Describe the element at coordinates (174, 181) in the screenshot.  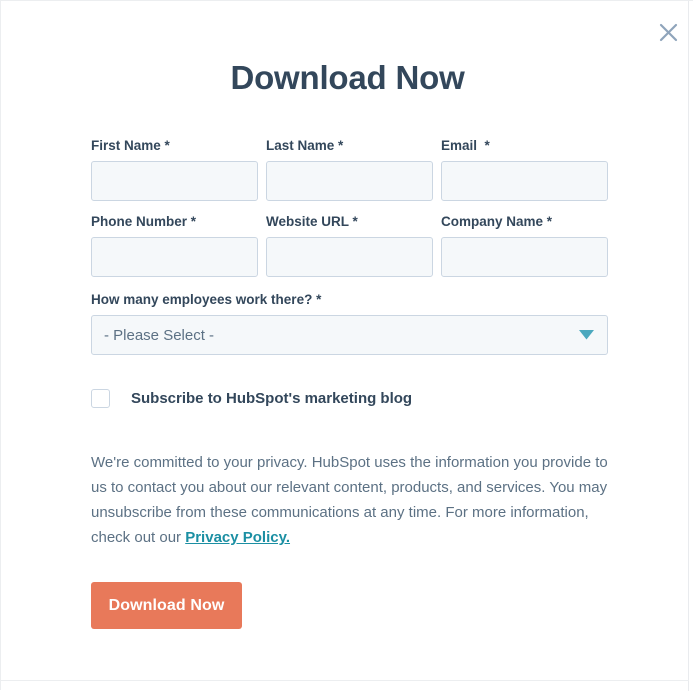
I see `first-name-input` at that location.